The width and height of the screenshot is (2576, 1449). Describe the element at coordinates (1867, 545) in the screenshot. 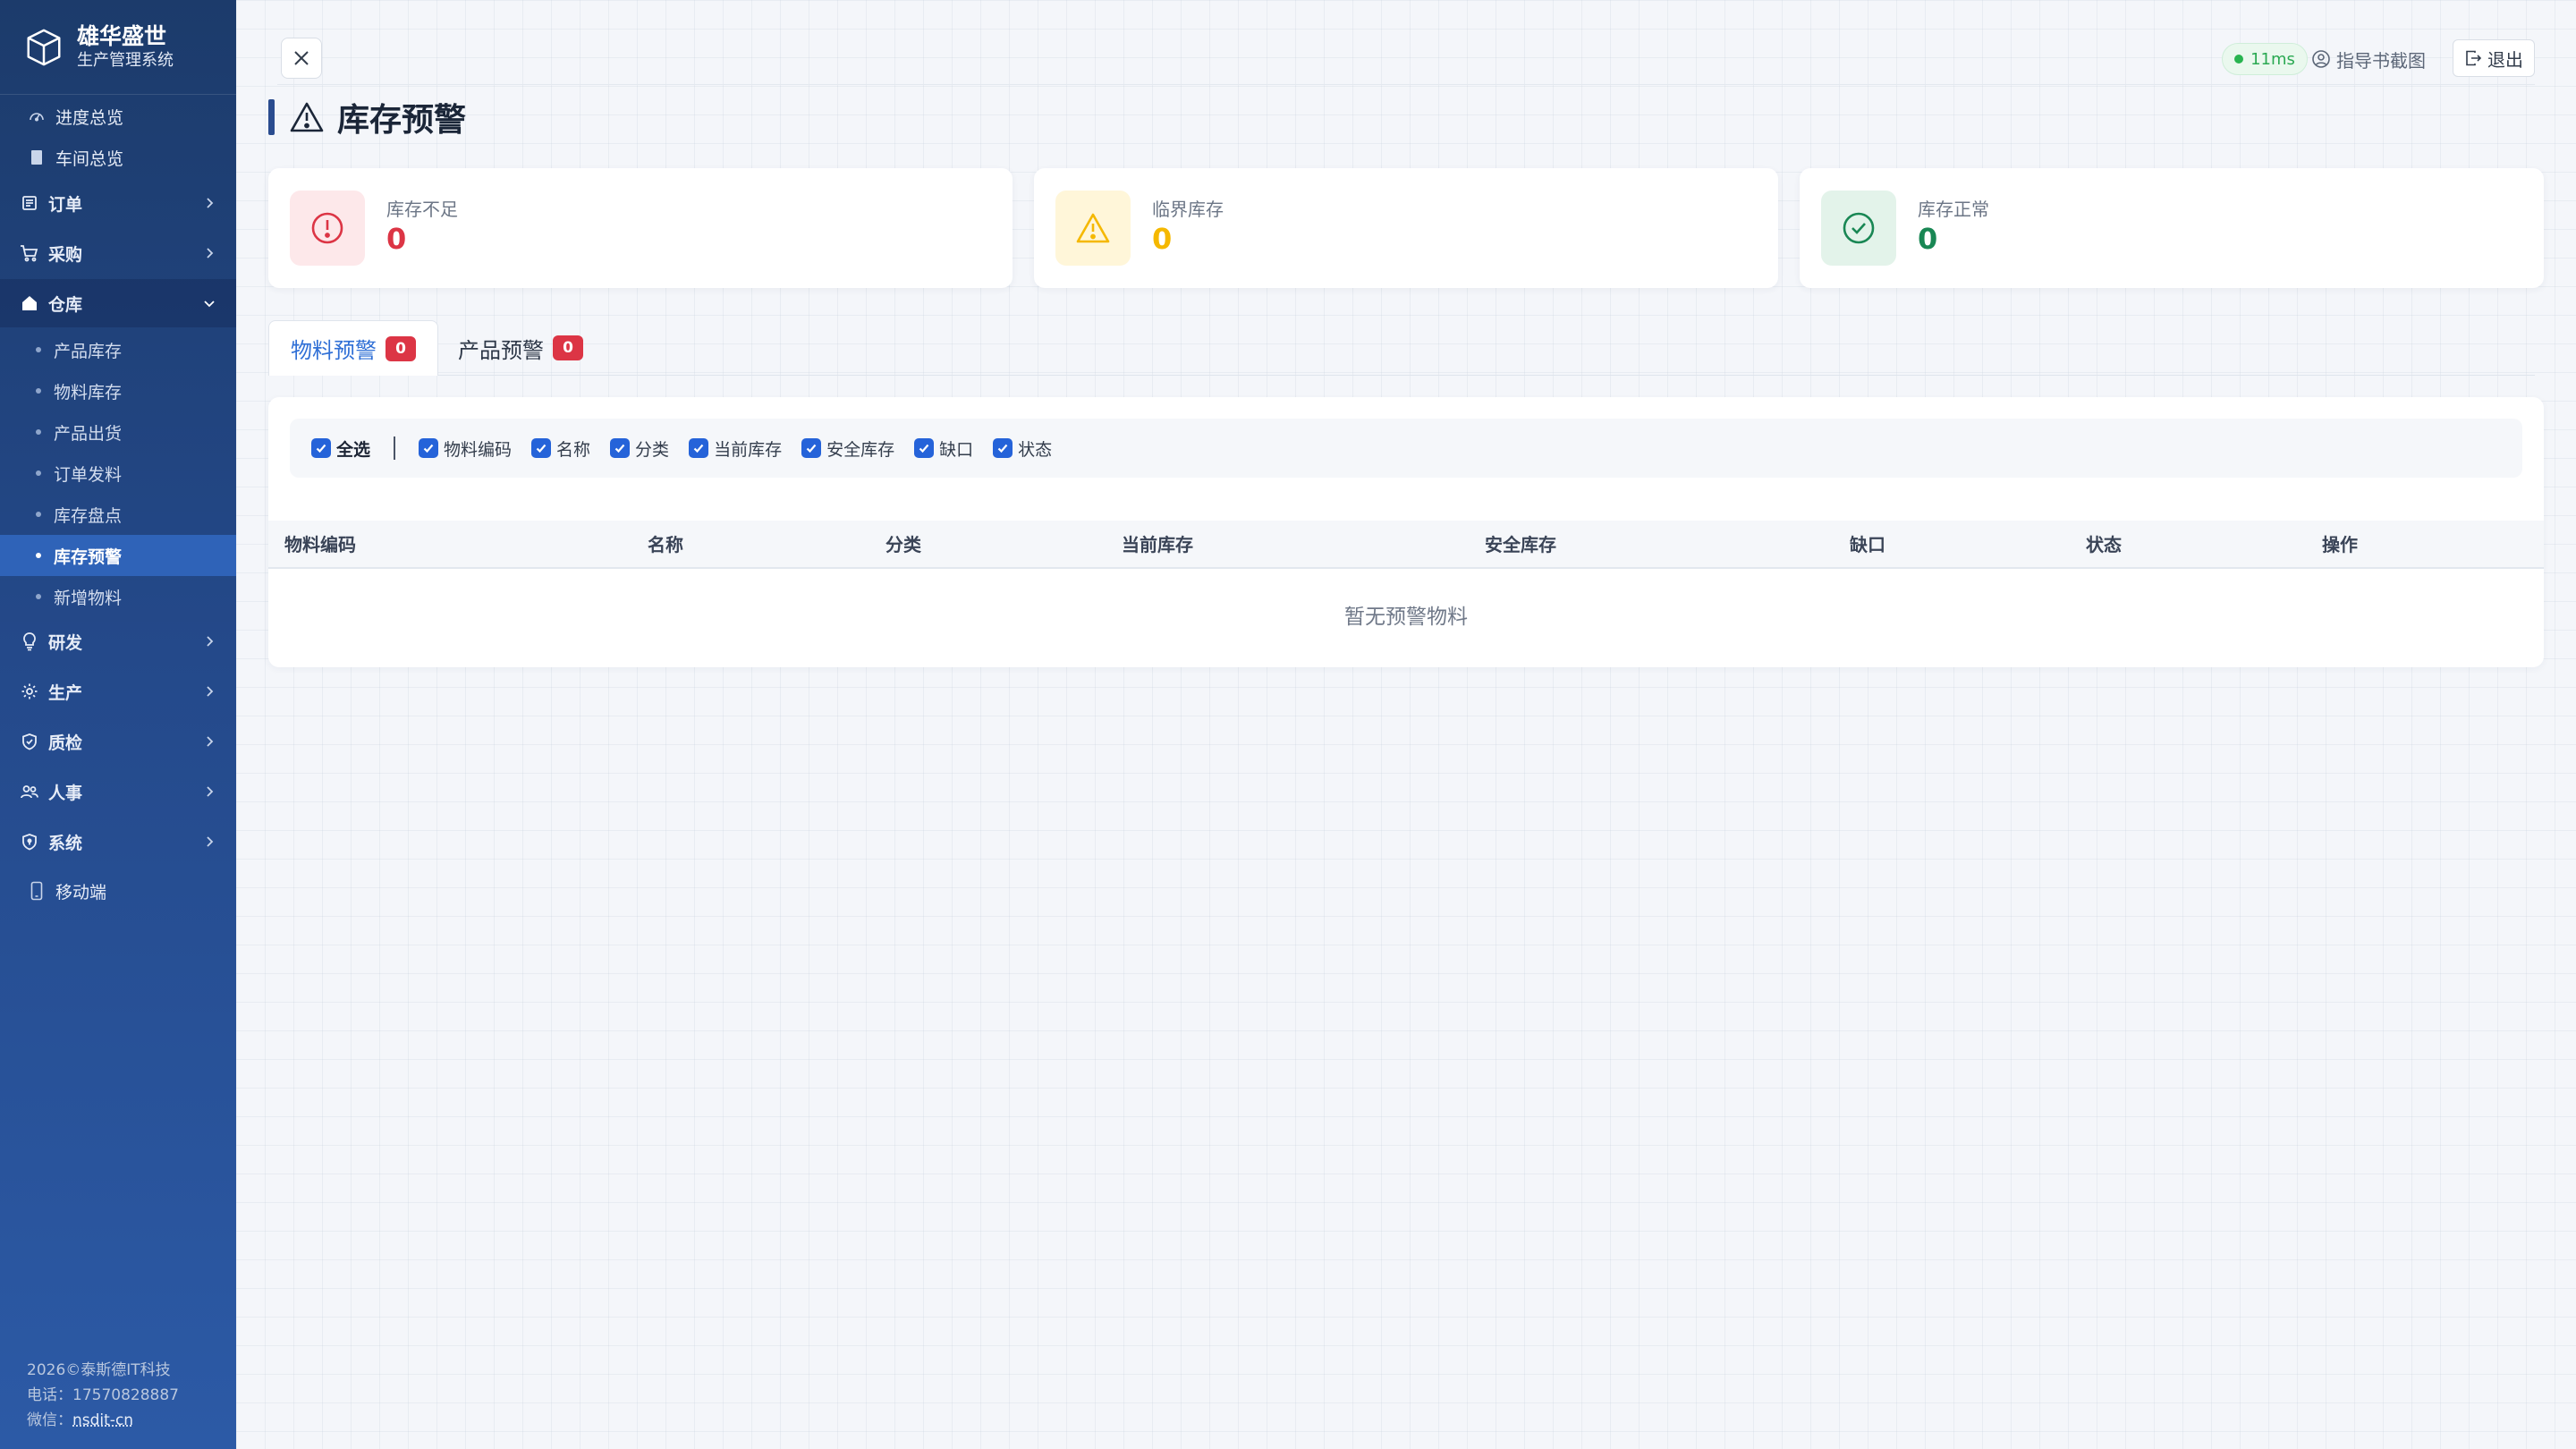

I see `column-header-shortage: 缺口` at that location.